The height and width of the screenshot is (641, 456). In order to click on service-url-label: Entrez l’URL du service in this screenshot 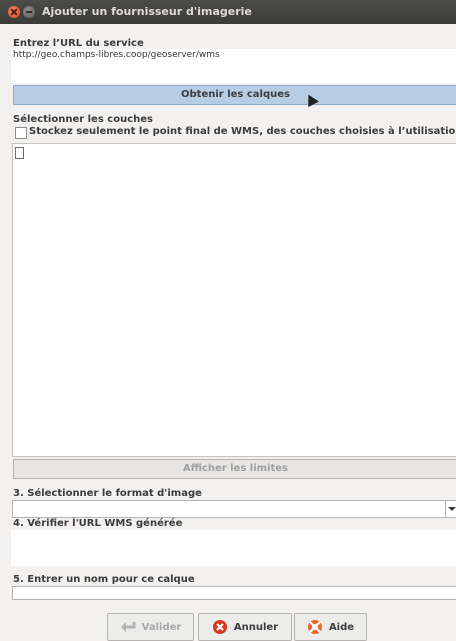, I will do `click(78, 43)`.